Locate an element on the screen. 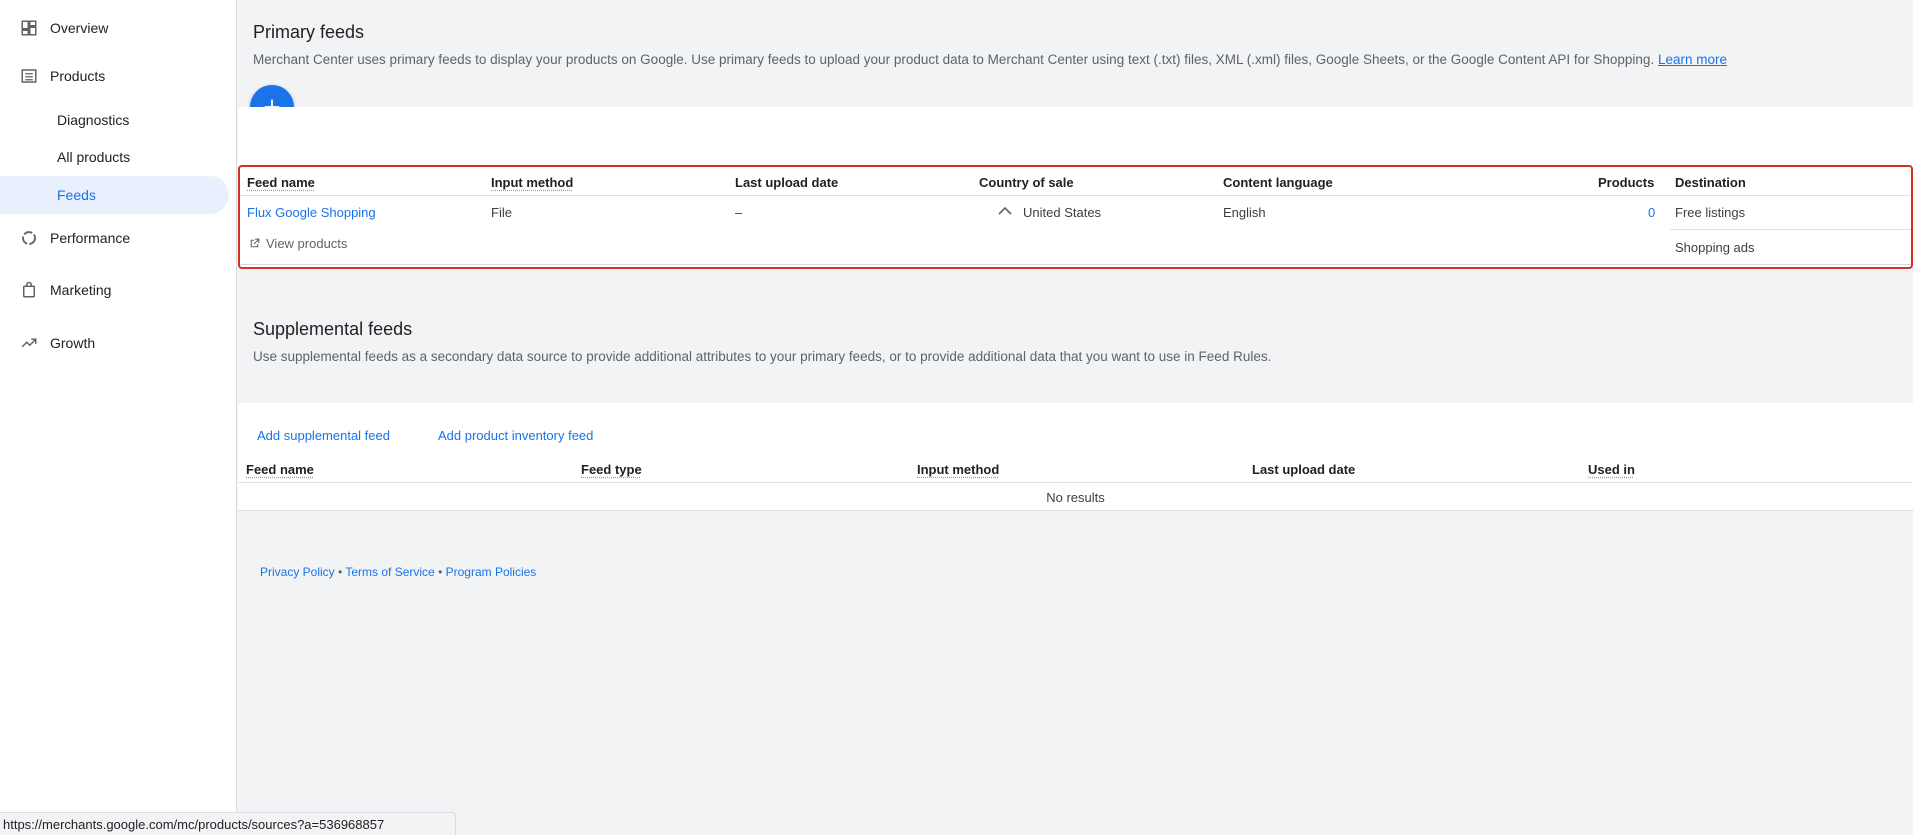 Image resolution: width=1913 pixels, height=835 pixels. view-products-link: View products is located at coordinates (297, 243).